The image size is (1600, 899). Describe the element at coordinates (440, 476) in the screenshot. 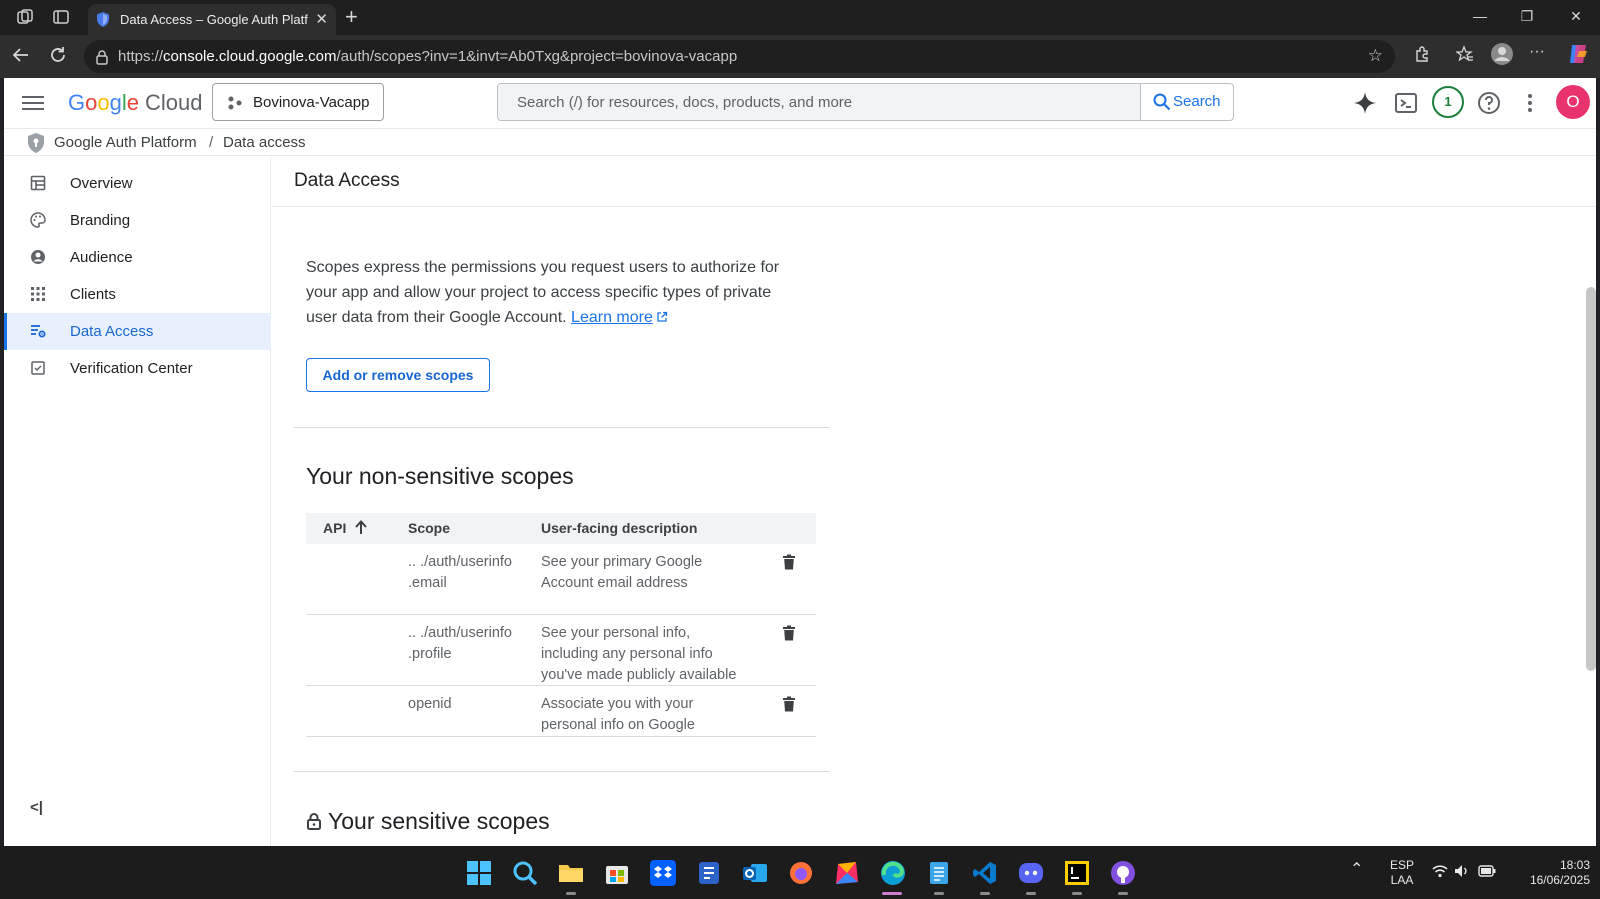

I see `non-sensitive-scopes-heading: Your non-sensitive scopes` at that location.